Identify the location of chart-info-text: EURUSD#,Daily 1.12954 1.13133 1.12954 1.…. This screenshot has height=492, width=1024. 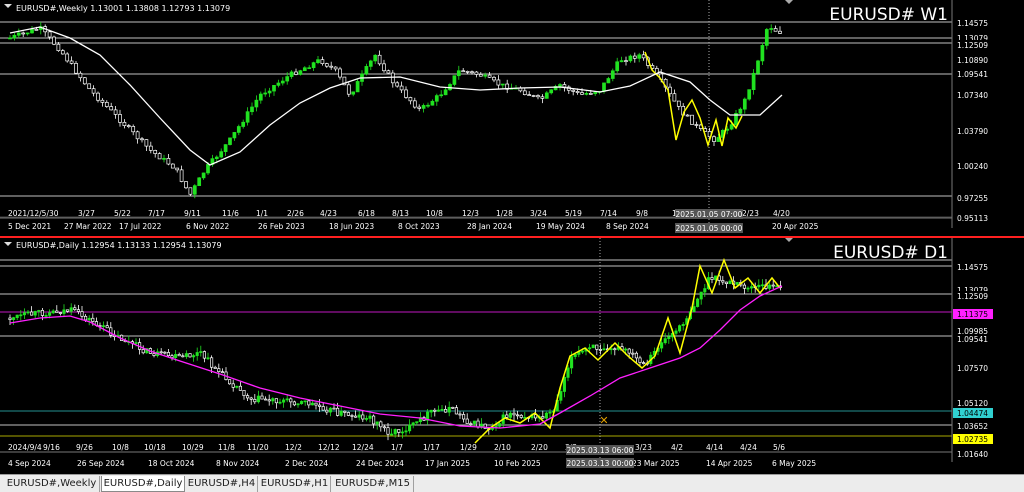
(119, 245).